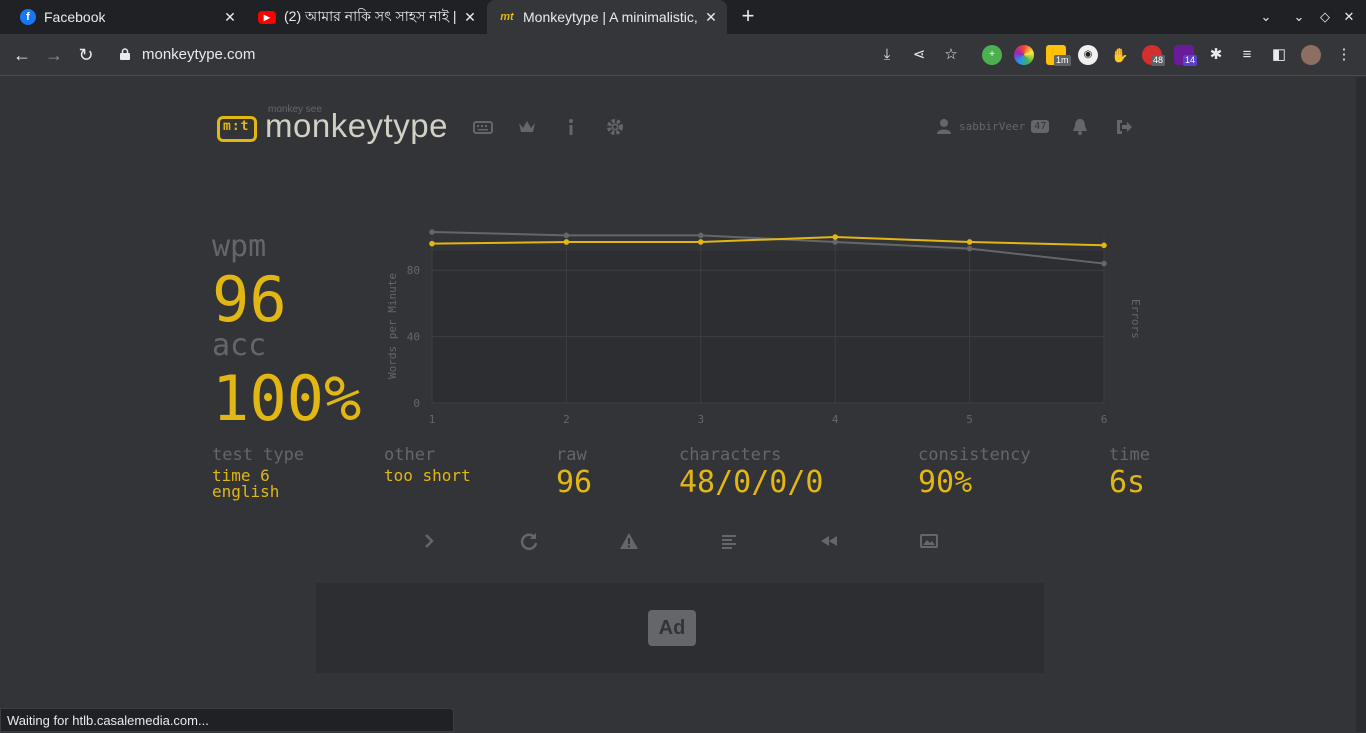  Describe the element at coordinates (1129, 455) in the screenshot. I see `time-label: time` at that location.